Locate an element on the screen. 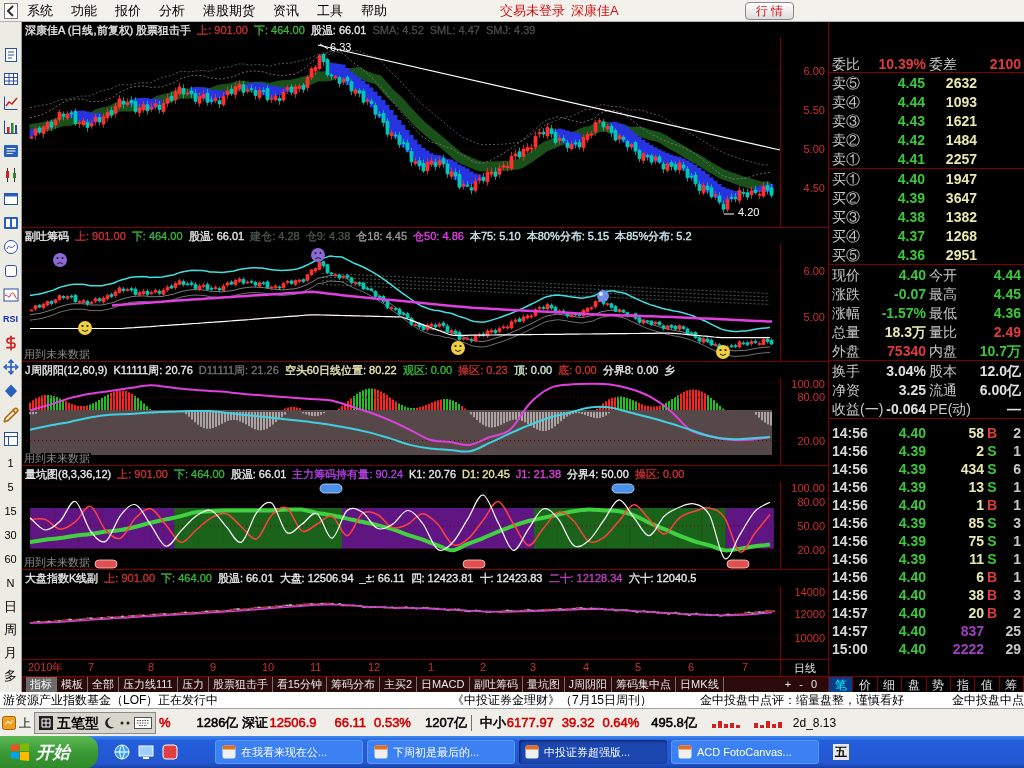 This screenshot has height=768, width=1024. diamond-icon is located at coordinates (10, 391).